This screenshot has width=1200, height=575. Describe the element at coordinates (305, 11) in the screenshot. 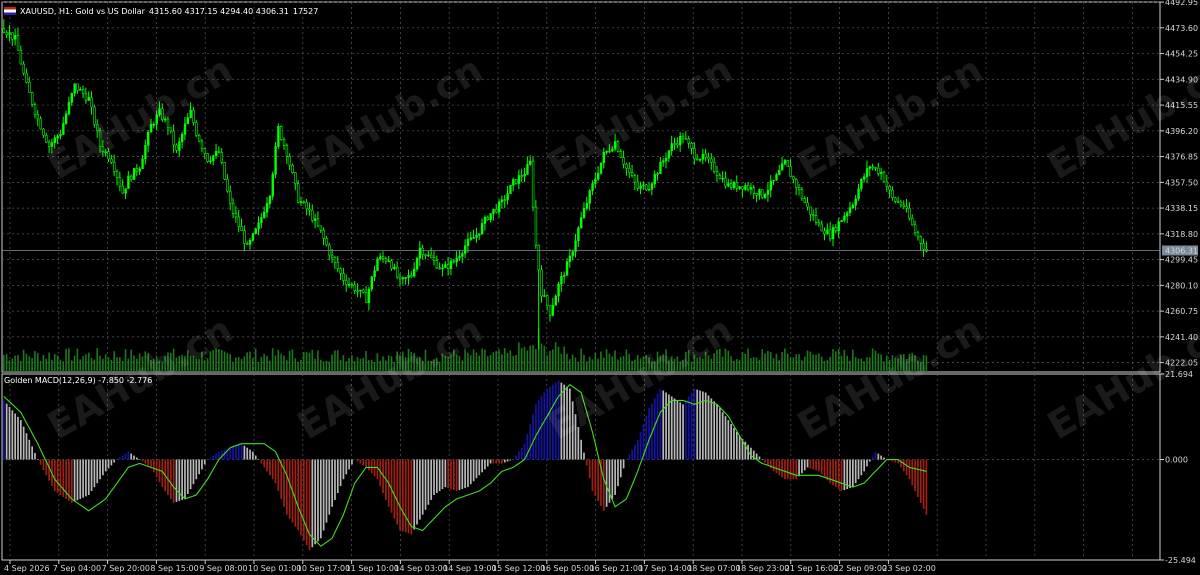

I see `tick-volume: 17527` at that location.